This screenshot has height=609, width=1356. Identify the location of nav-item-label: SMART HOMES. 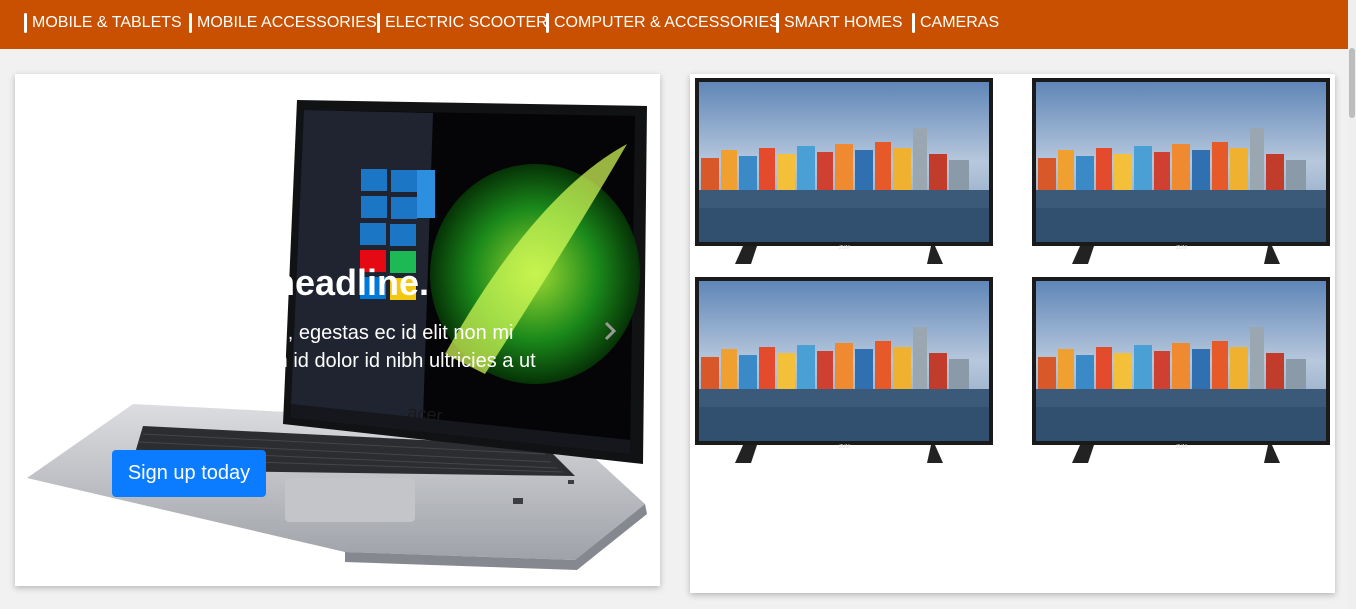
(843, 22).